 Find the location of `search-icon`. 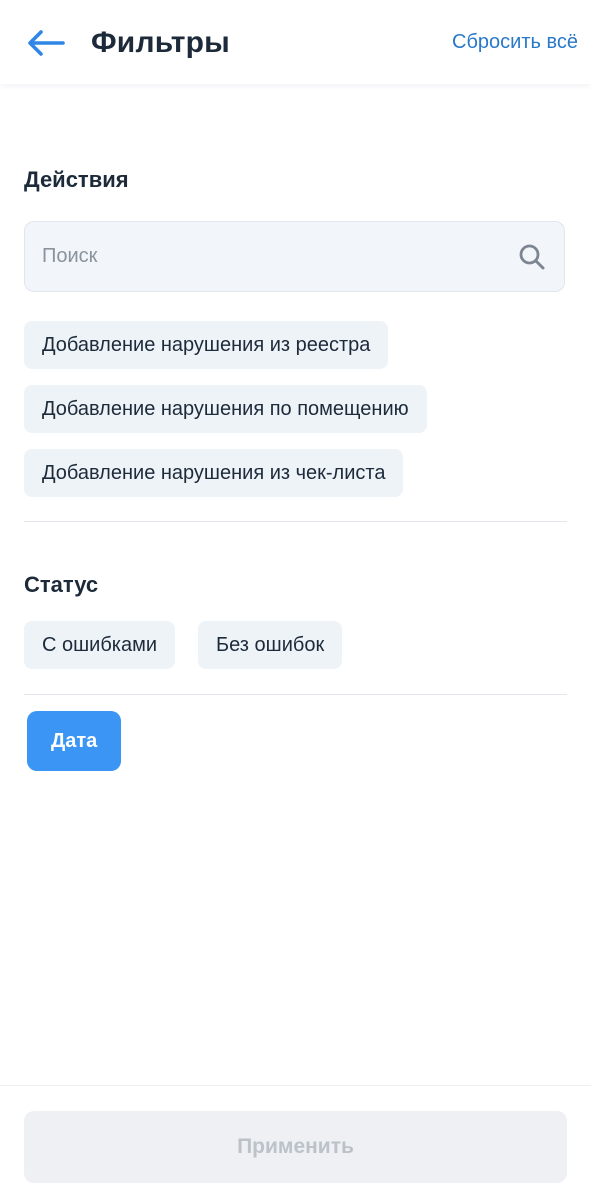

search-icon is located at coordinates (532, 257).